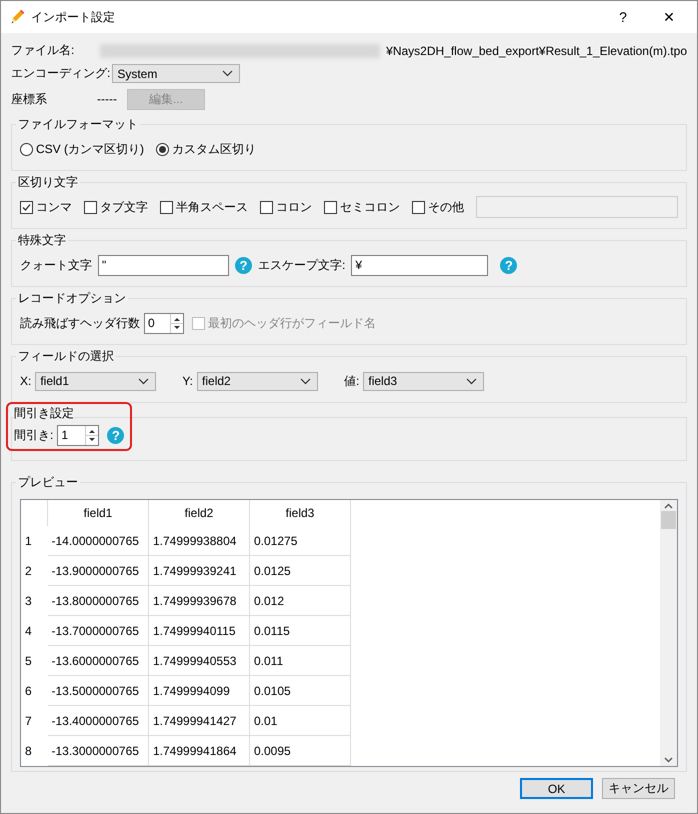 This screenshot has height=814, width=698. I want to click on field-label: Y:, so click(188, 381).